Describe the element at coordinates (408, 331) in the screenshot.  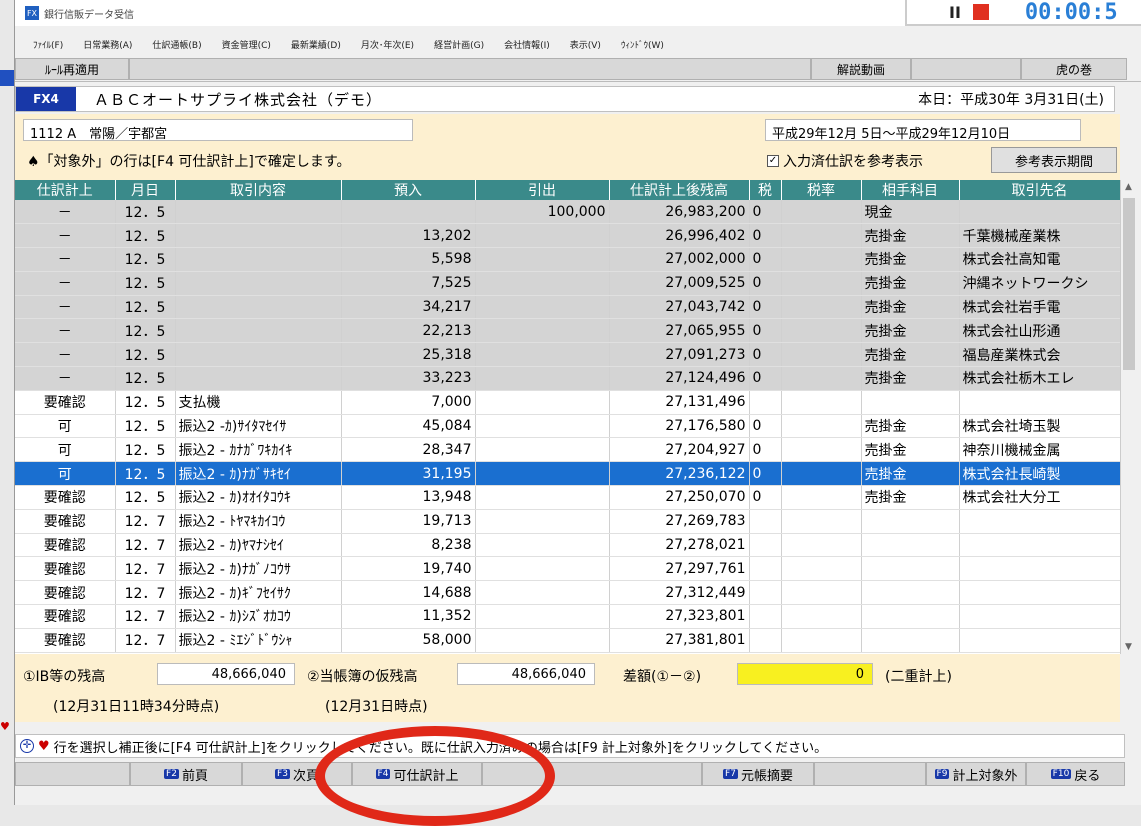
I see `row-deposit: 22,213` at that location.